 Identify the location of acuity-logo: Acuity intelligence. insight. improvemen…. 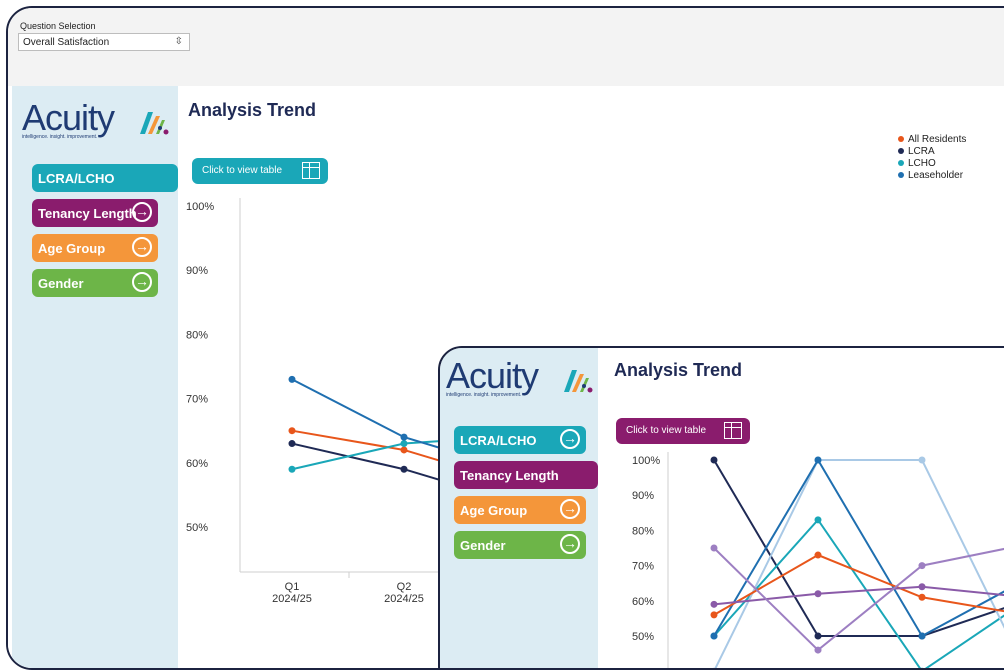
(68, 120).